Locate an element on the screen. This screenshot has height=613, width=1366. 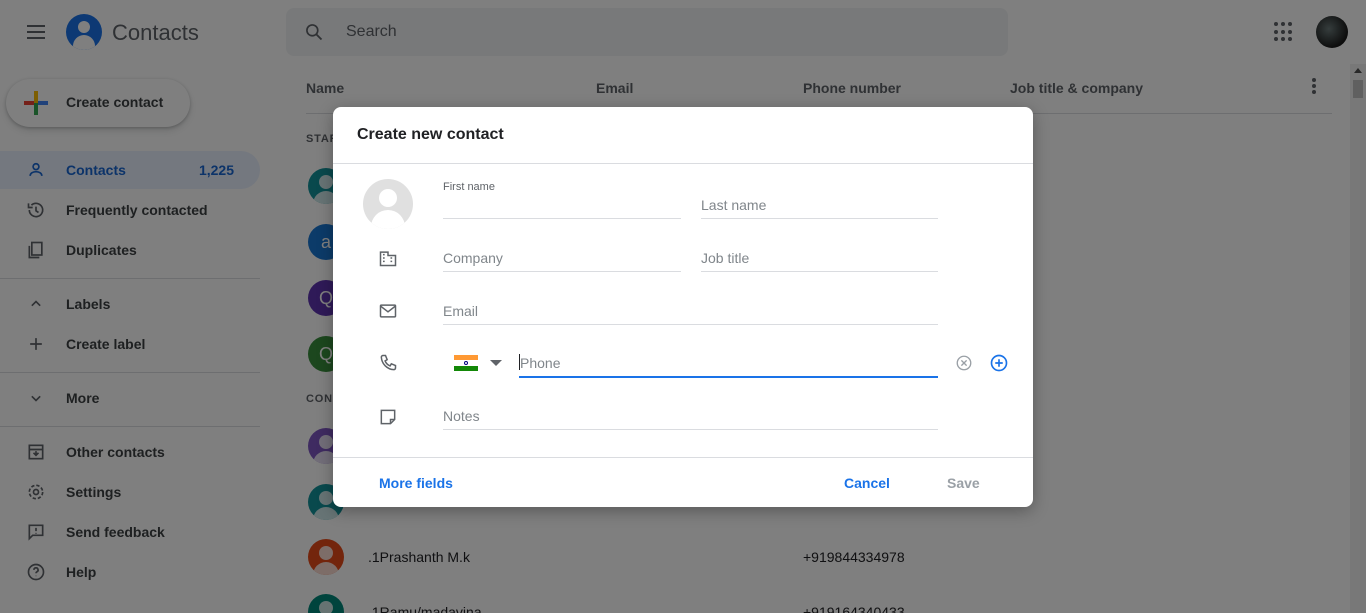
last-name-placeholder: Last name is located at coordinates (734, 205).